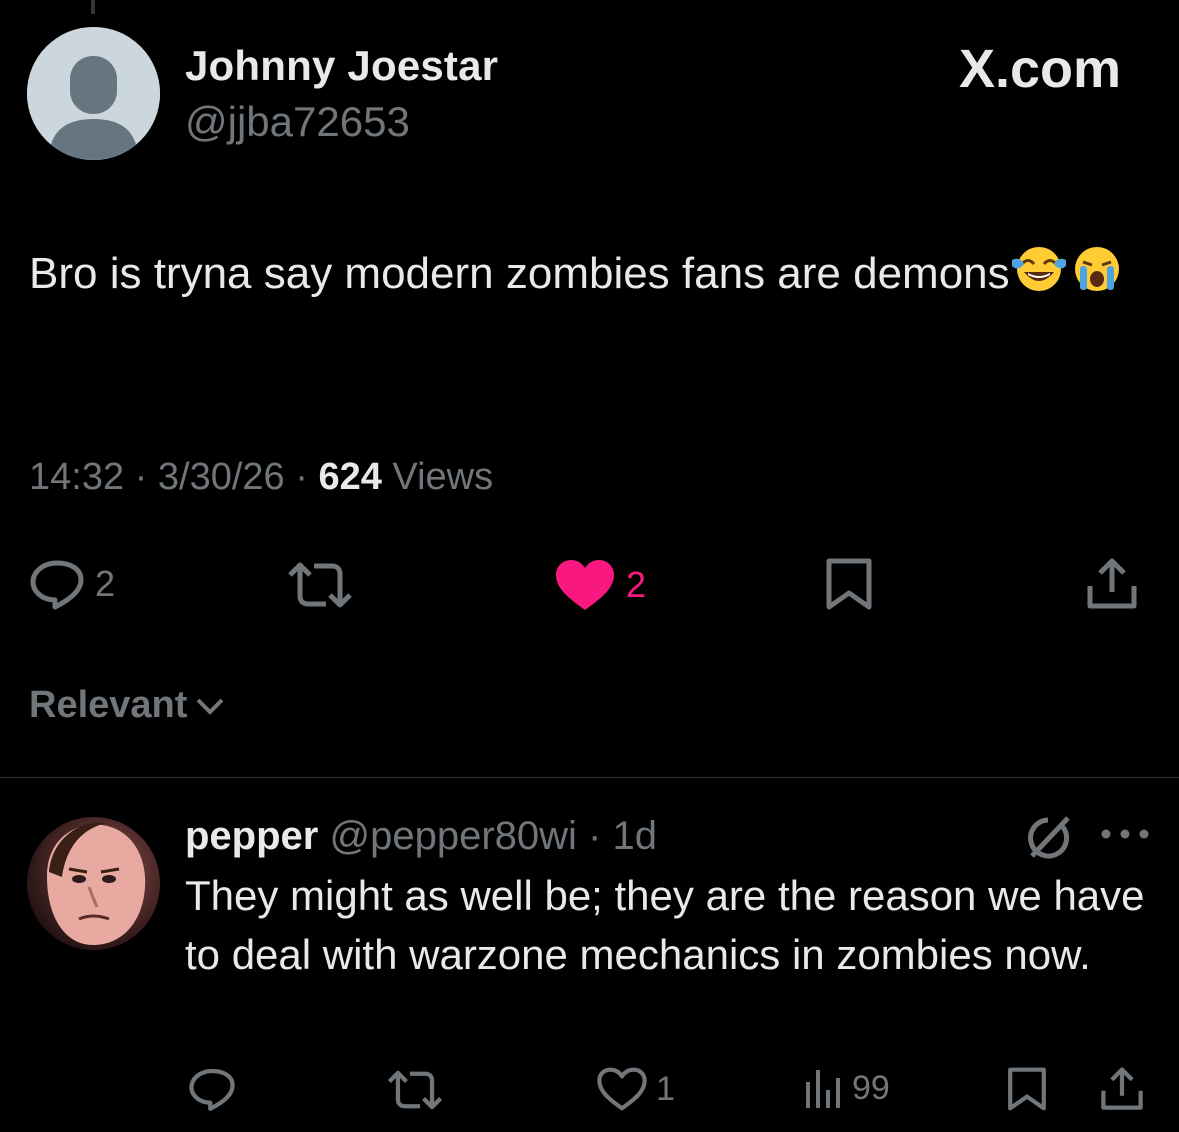 This screenshot has width=1179, height=1132. I want to click on author-display-name: Johnny Joestar, so click(341, 66).